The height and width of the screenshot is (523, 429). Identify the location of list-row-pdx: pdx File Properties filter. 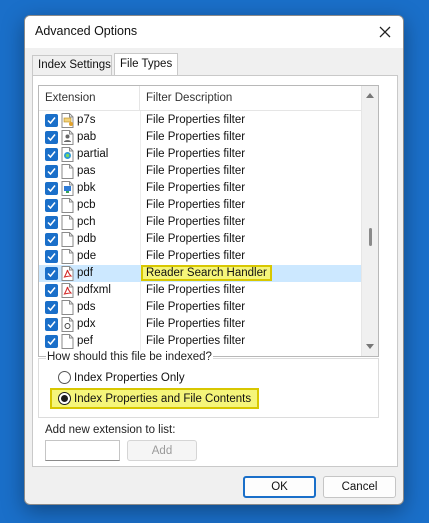
(200, 324).